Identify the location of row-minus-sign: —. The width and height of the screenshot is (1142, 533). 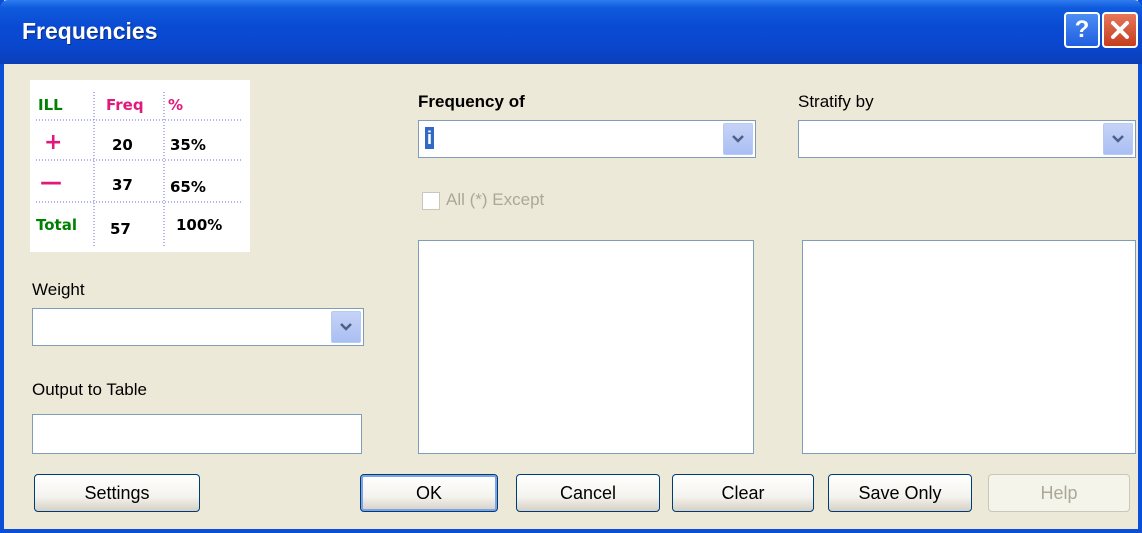
(51, 182).